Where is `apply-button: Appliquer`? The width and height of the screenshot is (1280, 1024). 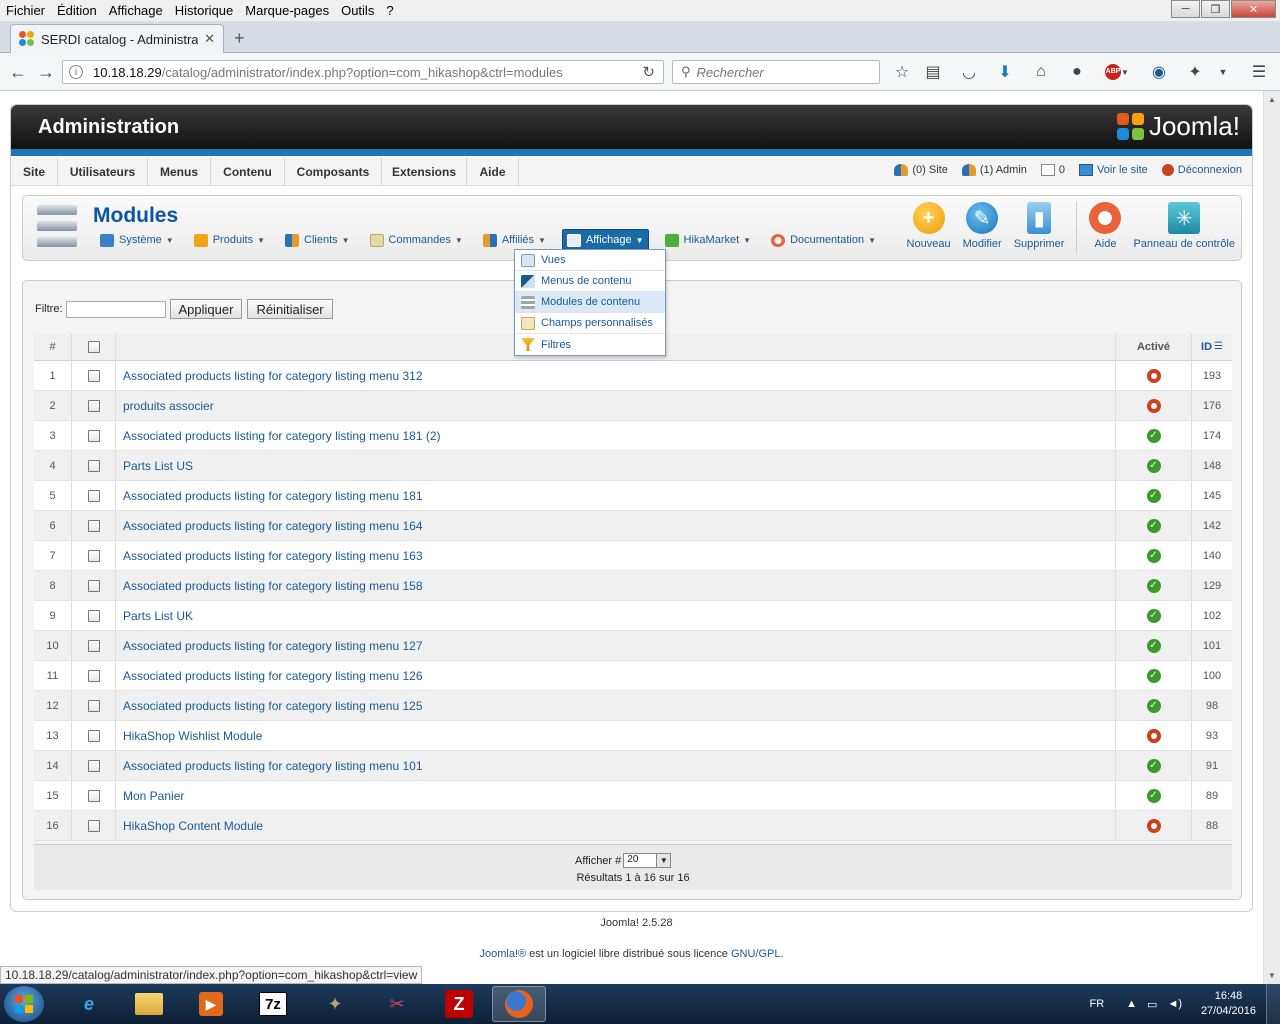 apply-button: Appliquer is located at coordinates (206, 309).